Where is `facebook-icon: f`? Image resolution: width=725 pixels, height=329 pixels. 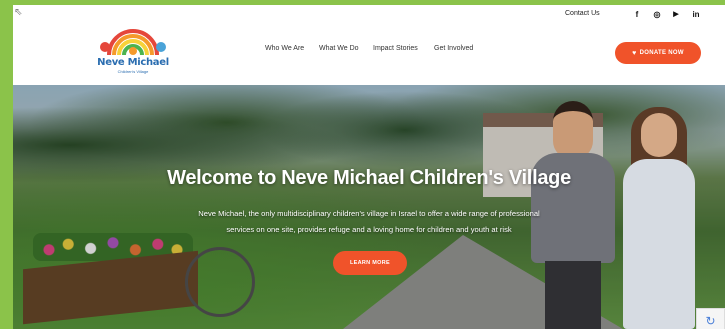 facebook-icon: f is located at coordinates (637, 14).